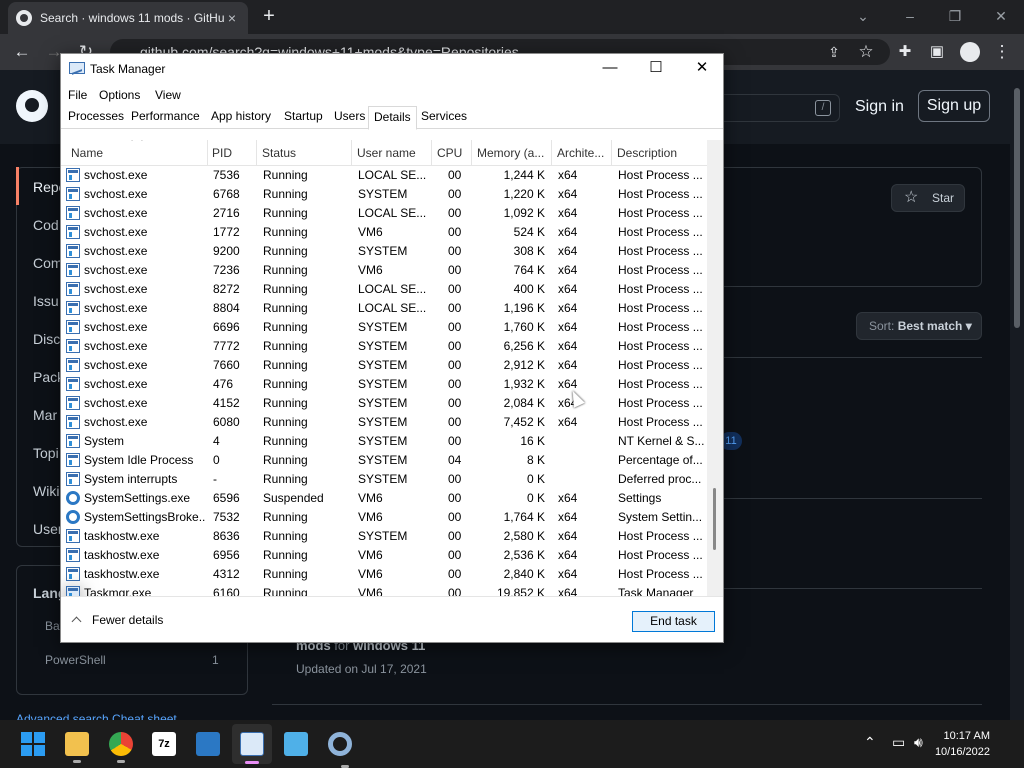  What do you see at coordinates (444, 116) in the screenshot?
I see `tab-services: Services` at bounding box center [444, 116].